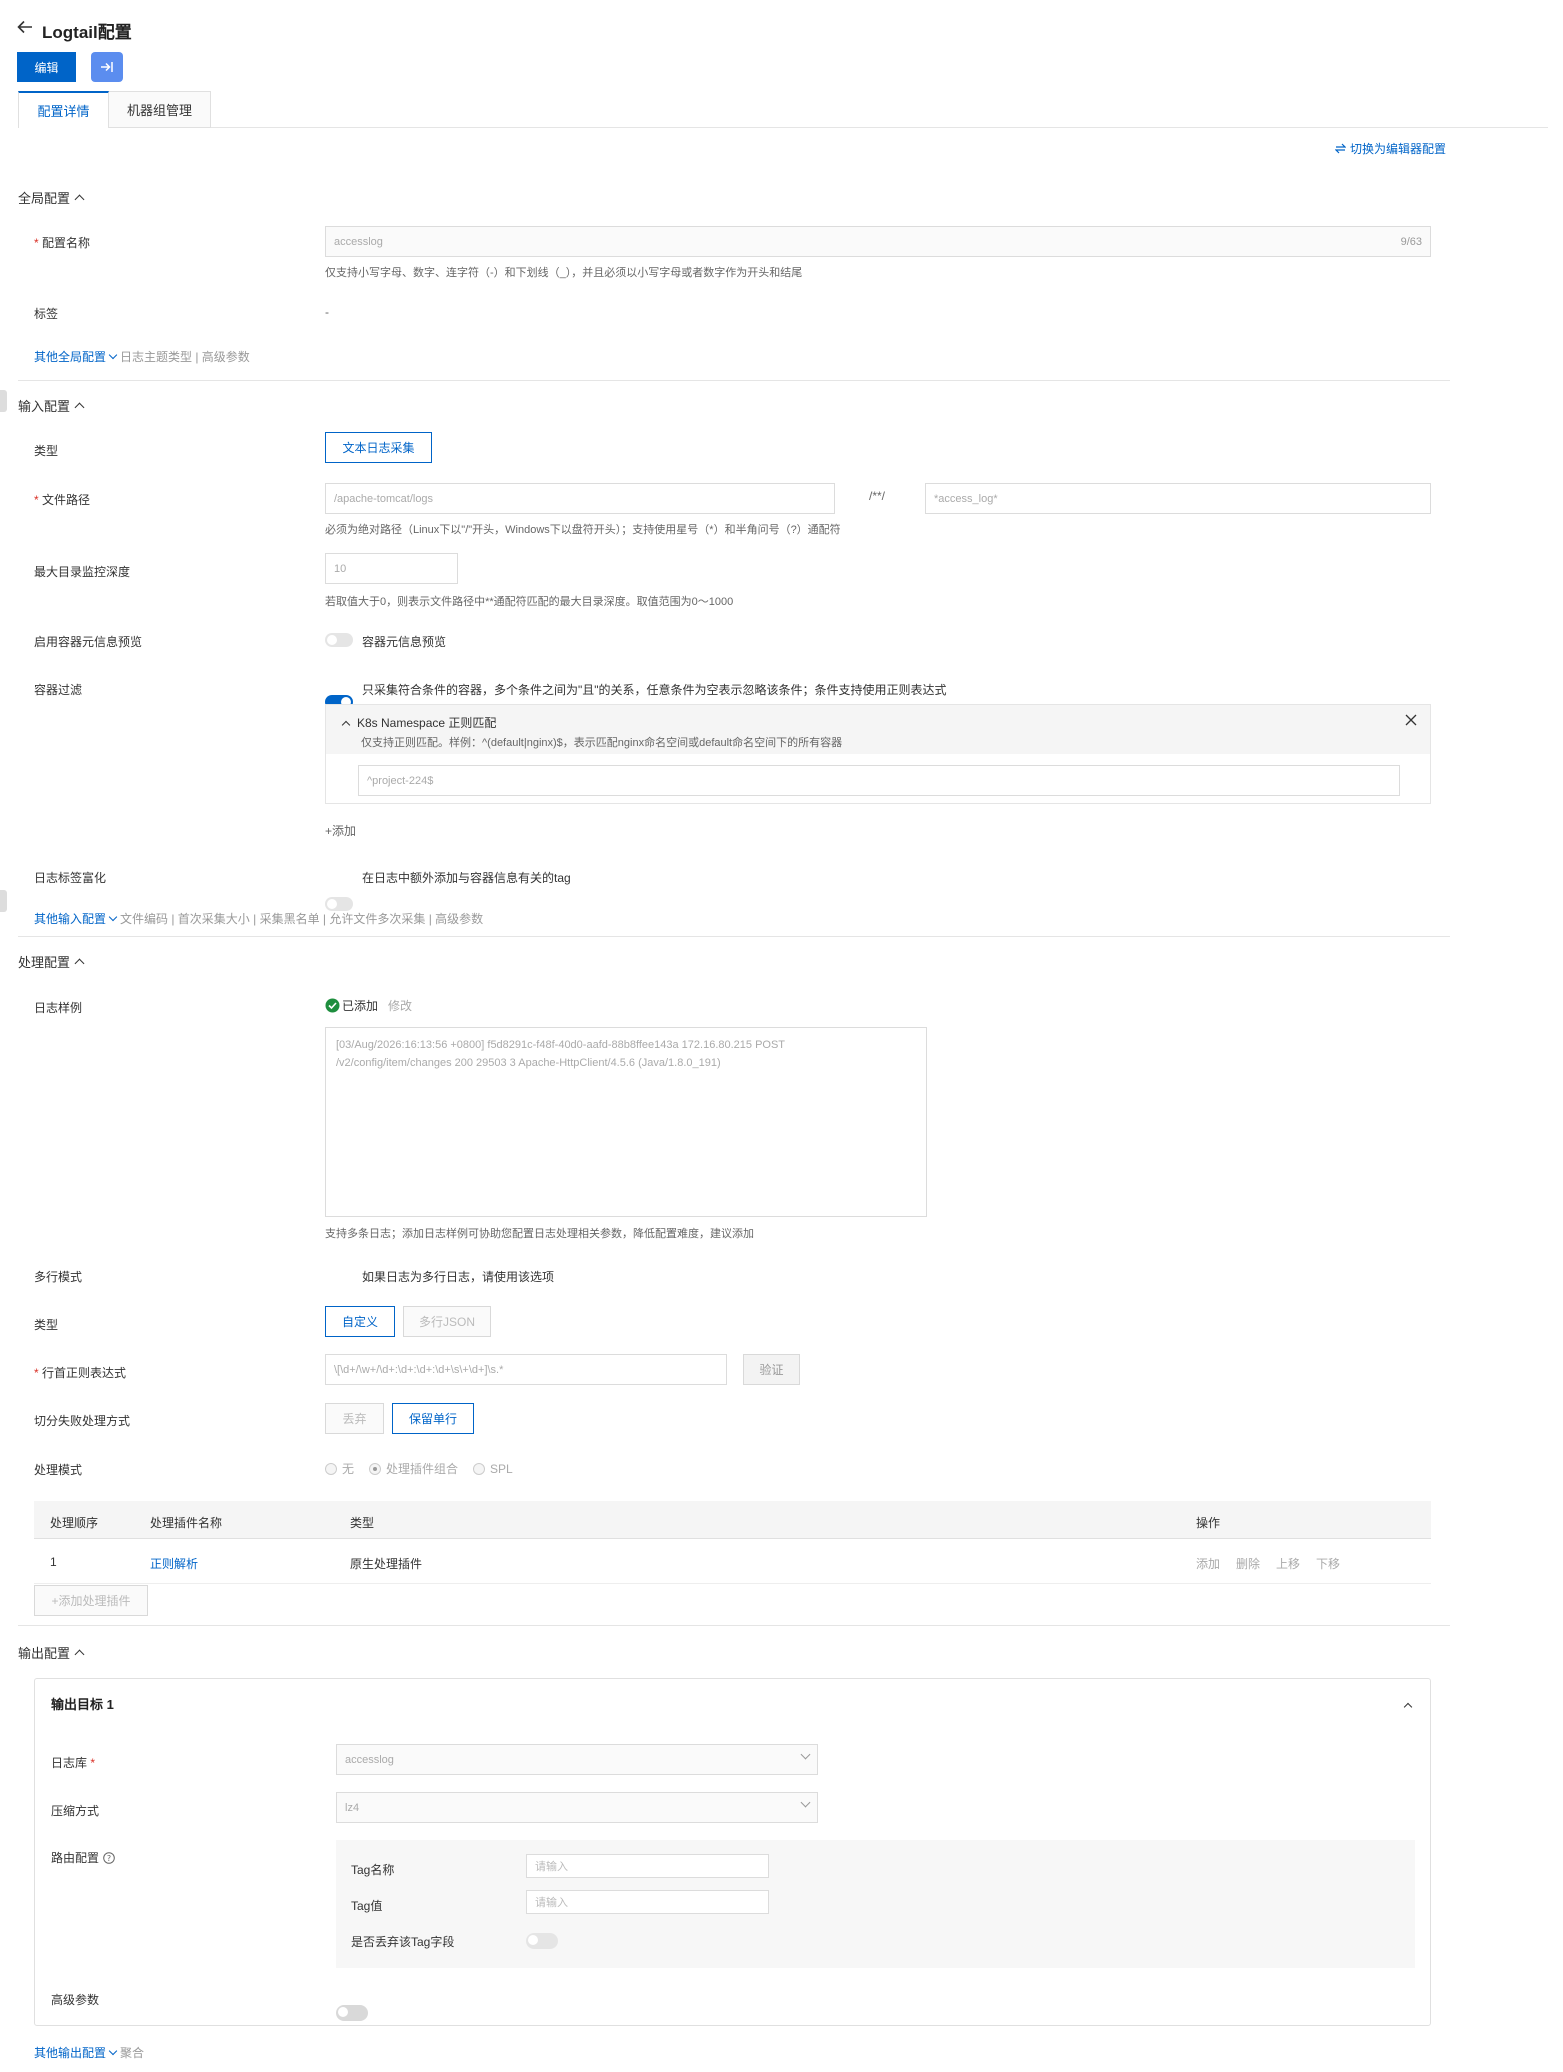  Describe the element at coordinates (879, 780) in the screenshot. I see `k8s-namespace-input: ^project-224$` at that location.